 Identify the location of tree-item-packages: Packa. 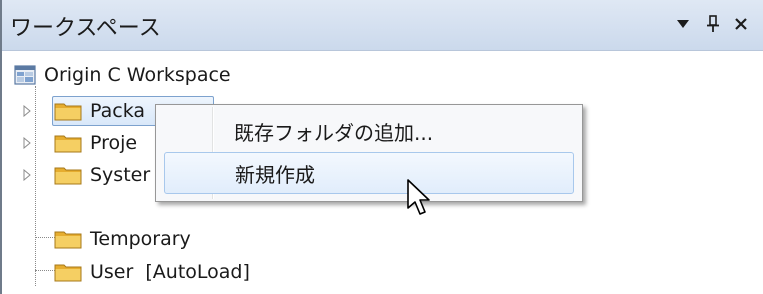
(83, 111).